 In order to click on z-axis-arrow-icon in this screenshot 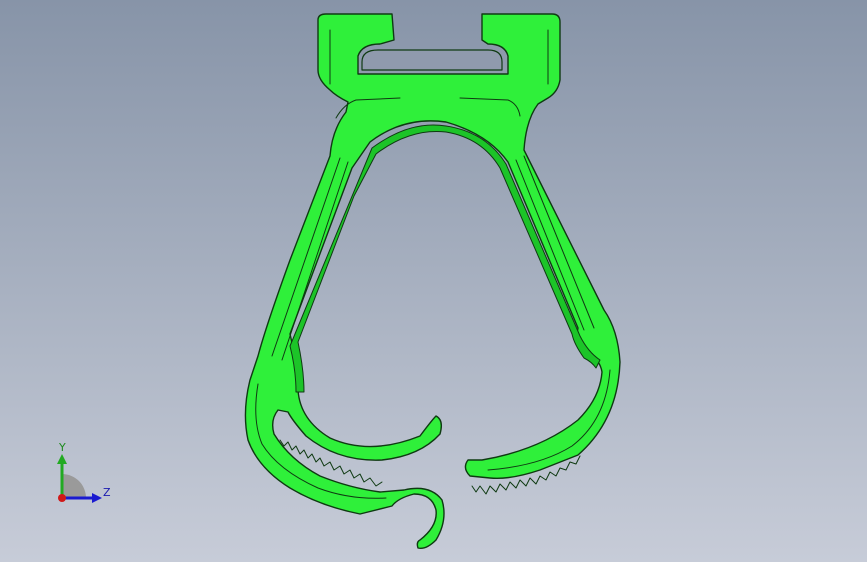, I will do `click(97, 498)`.